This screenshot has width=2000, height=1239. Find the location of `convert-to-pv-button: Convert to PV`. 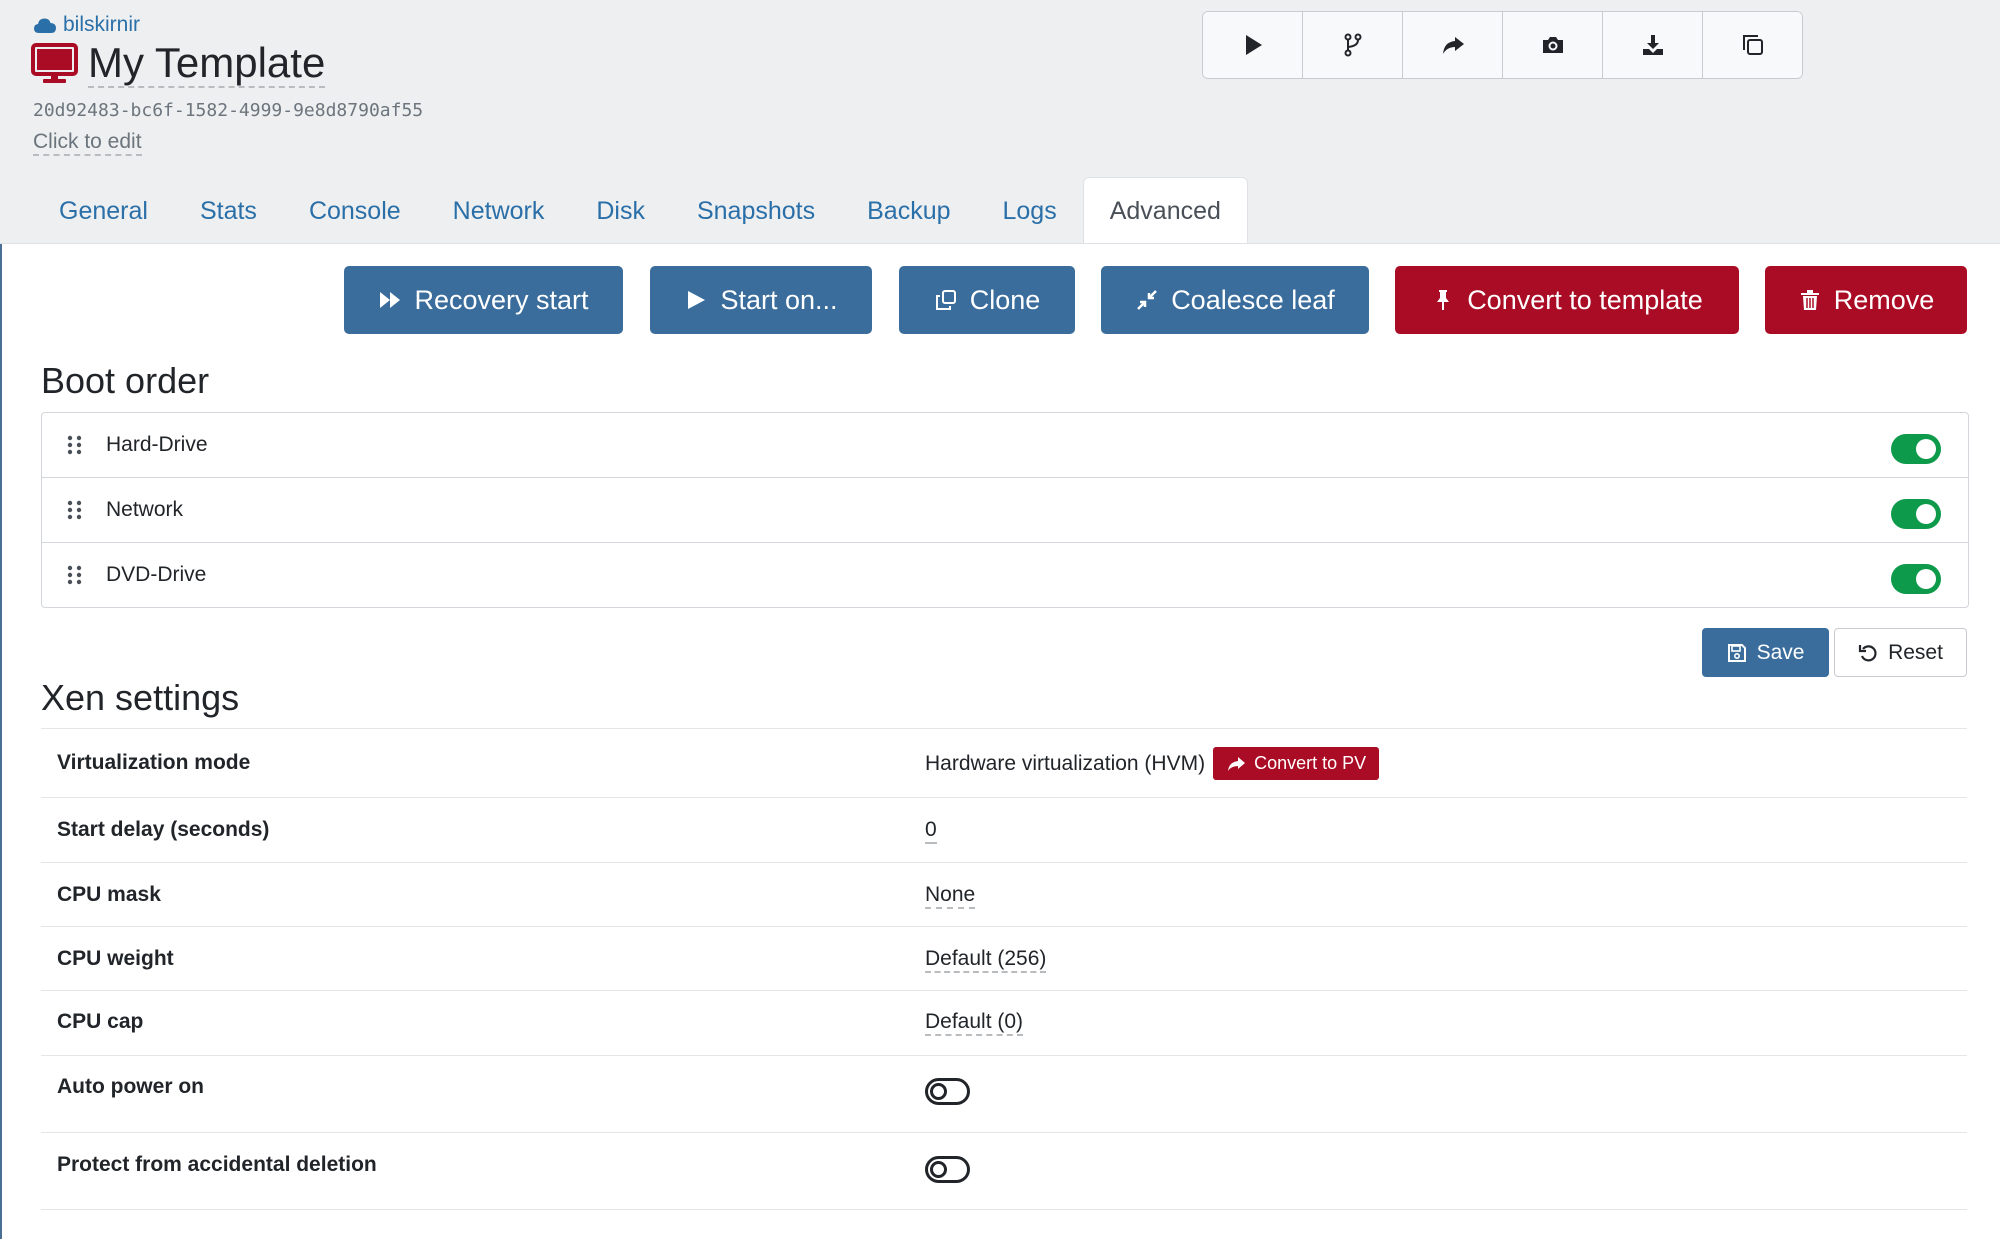

convert-to-pv-button: Convert to PV is located at coordinates (1296, 763).